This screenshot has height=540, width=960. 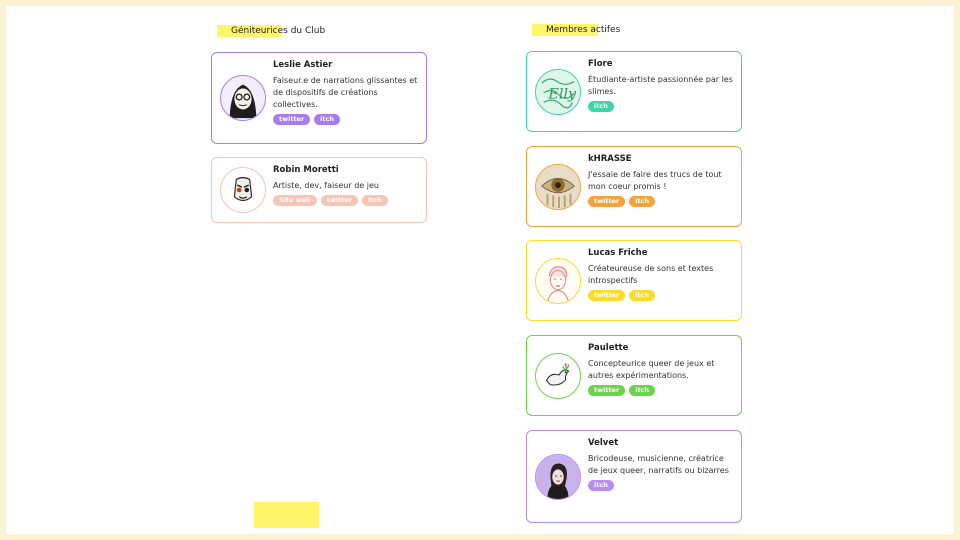 I want to click on link-tags: Site web twitter itch, so click(x=345, y=200).